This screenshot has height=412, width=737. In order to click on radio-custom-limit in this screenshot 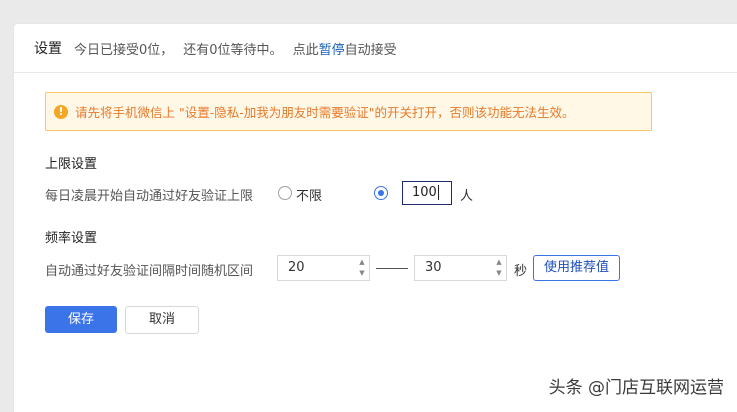, I will do `click(381, 193)`.